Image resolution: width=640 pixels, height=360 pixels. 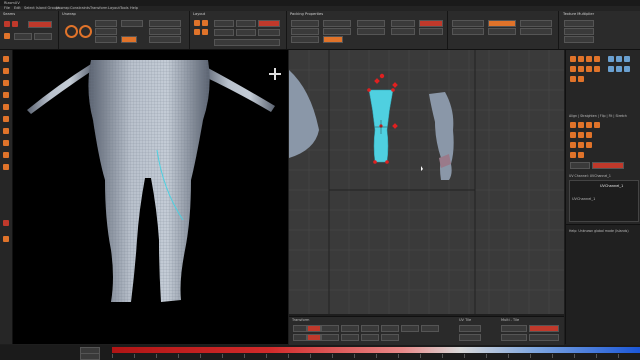 What do you see at coordinates (573, 69) in the screenshot?
I see `tool-e-icon` at bounding box center [573, 69].